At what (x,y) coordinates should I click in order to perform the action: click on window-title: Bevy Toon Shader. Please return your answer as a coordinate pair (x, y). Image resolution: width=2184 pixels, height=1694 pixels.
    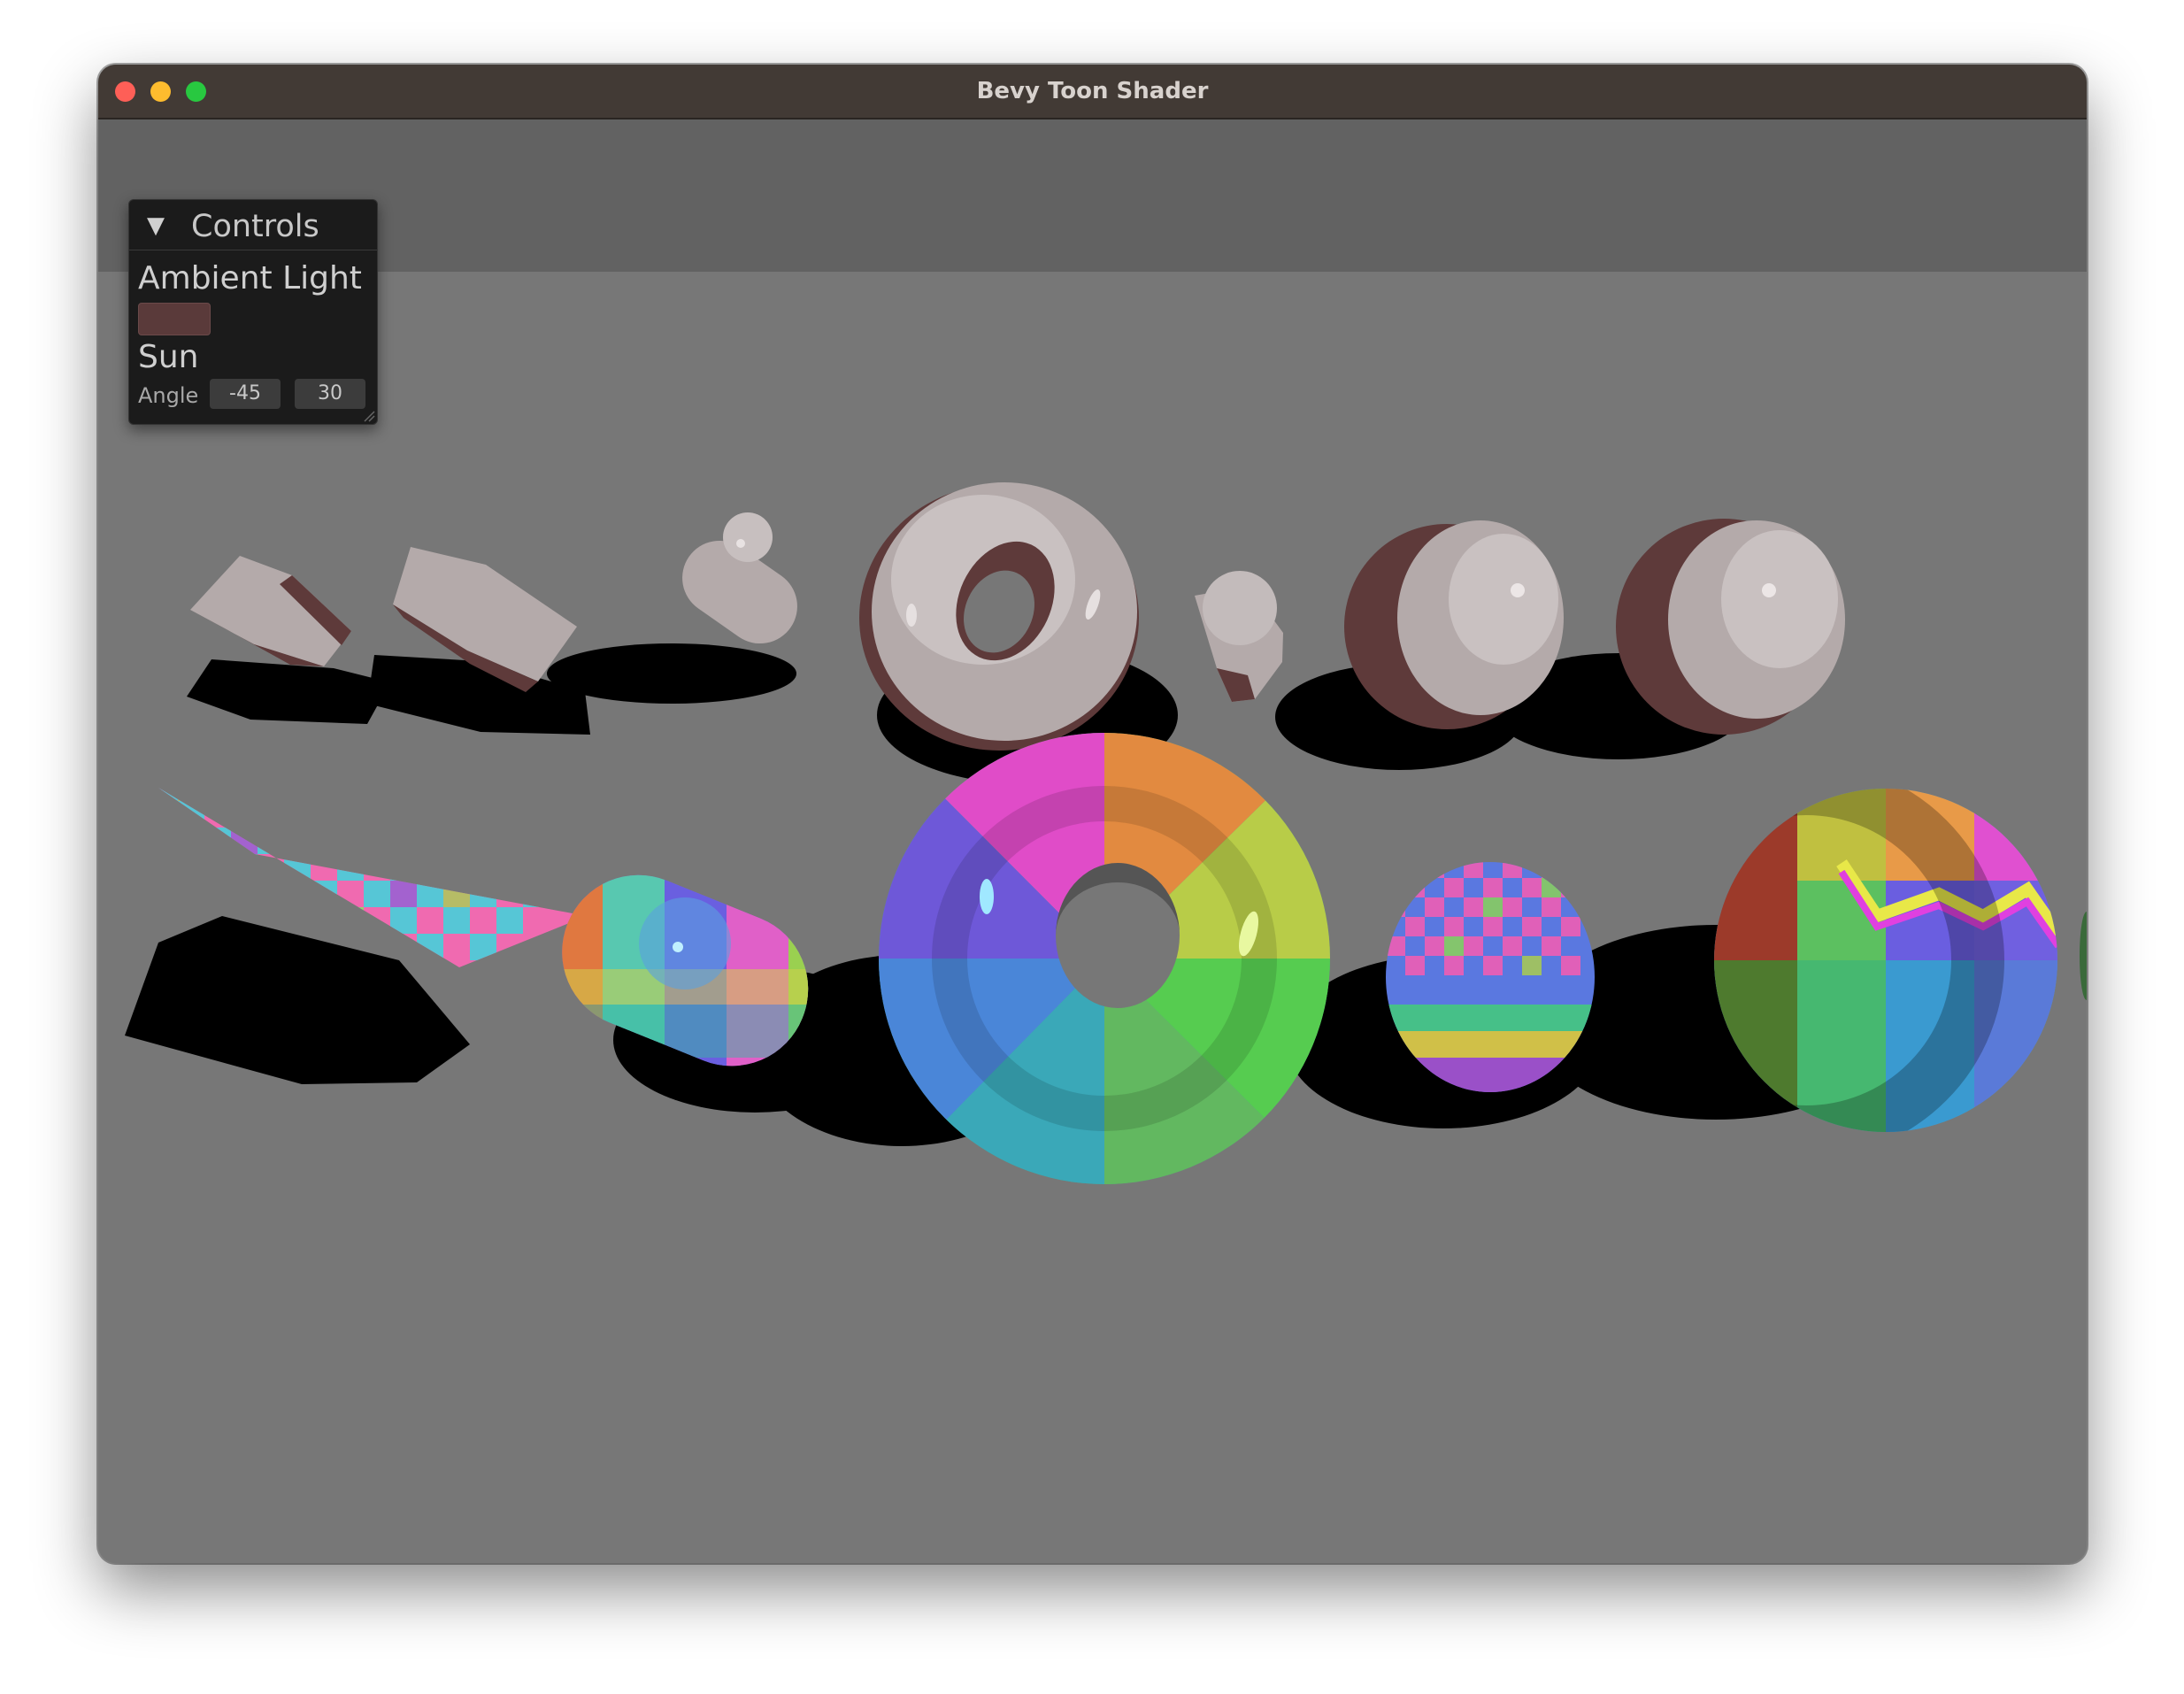
    Looking at the image, I should click on (1092, 91).